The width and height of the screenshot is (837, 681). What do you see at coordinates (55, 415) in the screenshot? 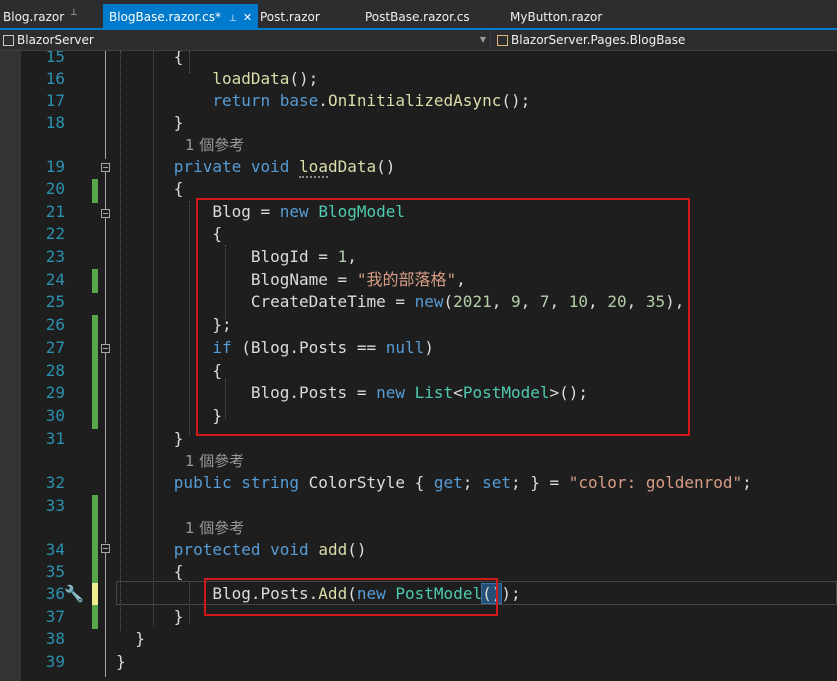
I see `line-number: 30` at bounding box center [55, 415].